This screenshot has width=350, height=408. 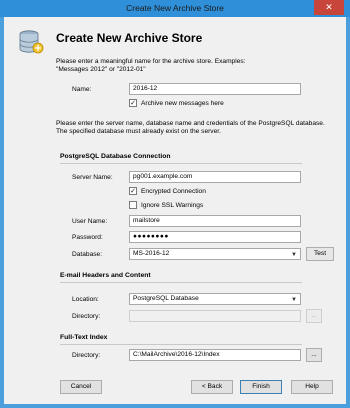 I want to click on encrypted-connection-checkbox: ✓ Encrypted Connection, so click(x=167, y=191).